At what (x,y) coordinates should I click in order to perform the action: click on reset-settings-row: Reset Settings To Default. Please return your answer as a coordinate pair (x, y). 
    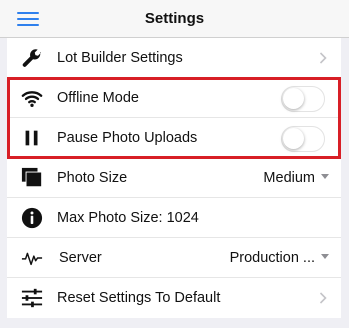
    Looking at the image, I should click on (174, 298).